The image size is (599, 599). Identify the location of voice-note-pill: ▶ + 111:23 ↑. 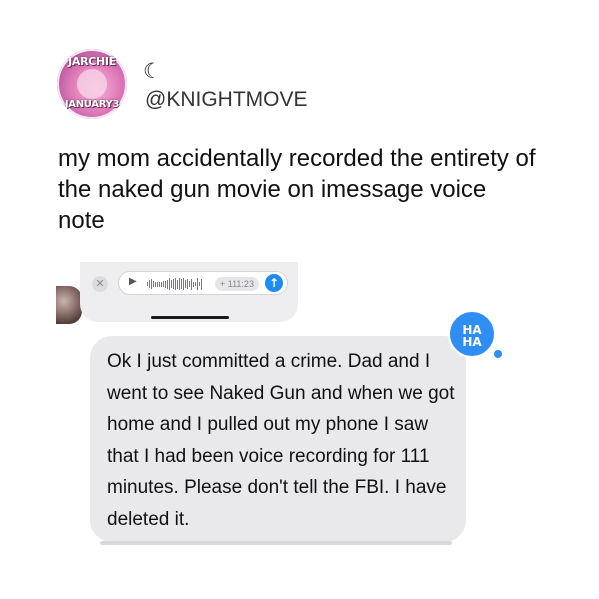
(203, 283).